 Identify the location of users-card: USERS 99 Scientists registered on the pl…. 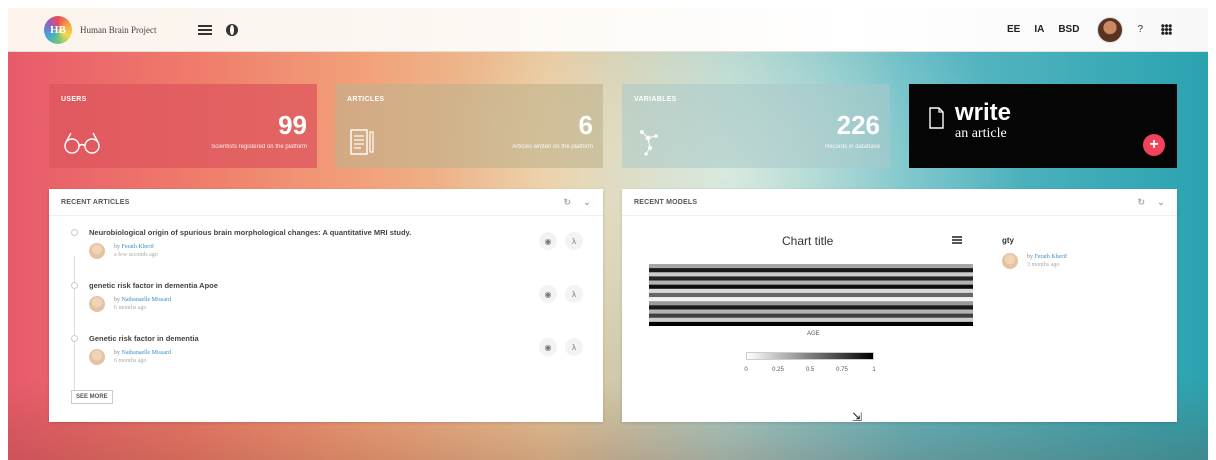
(183, 126).